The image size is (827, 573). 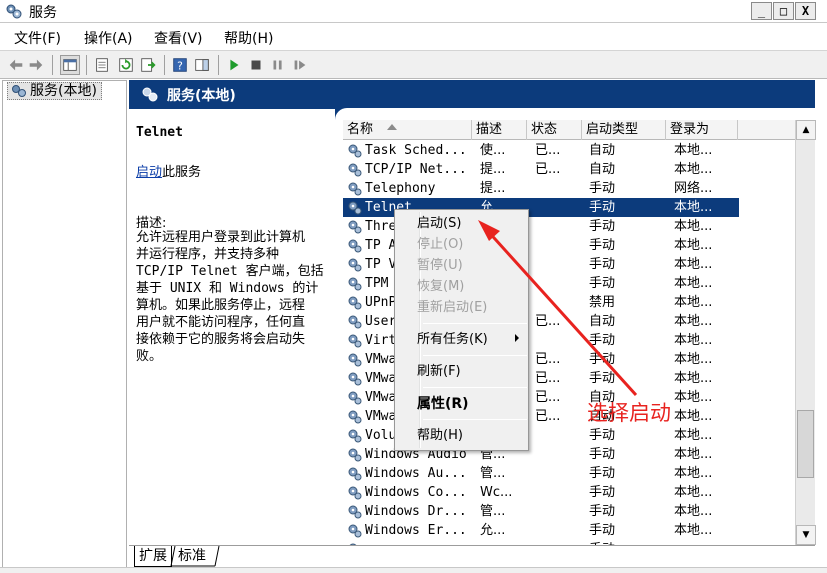 I want to click on menu-item-all-tasks: 所有任务(K), so click(x=452, y=340).